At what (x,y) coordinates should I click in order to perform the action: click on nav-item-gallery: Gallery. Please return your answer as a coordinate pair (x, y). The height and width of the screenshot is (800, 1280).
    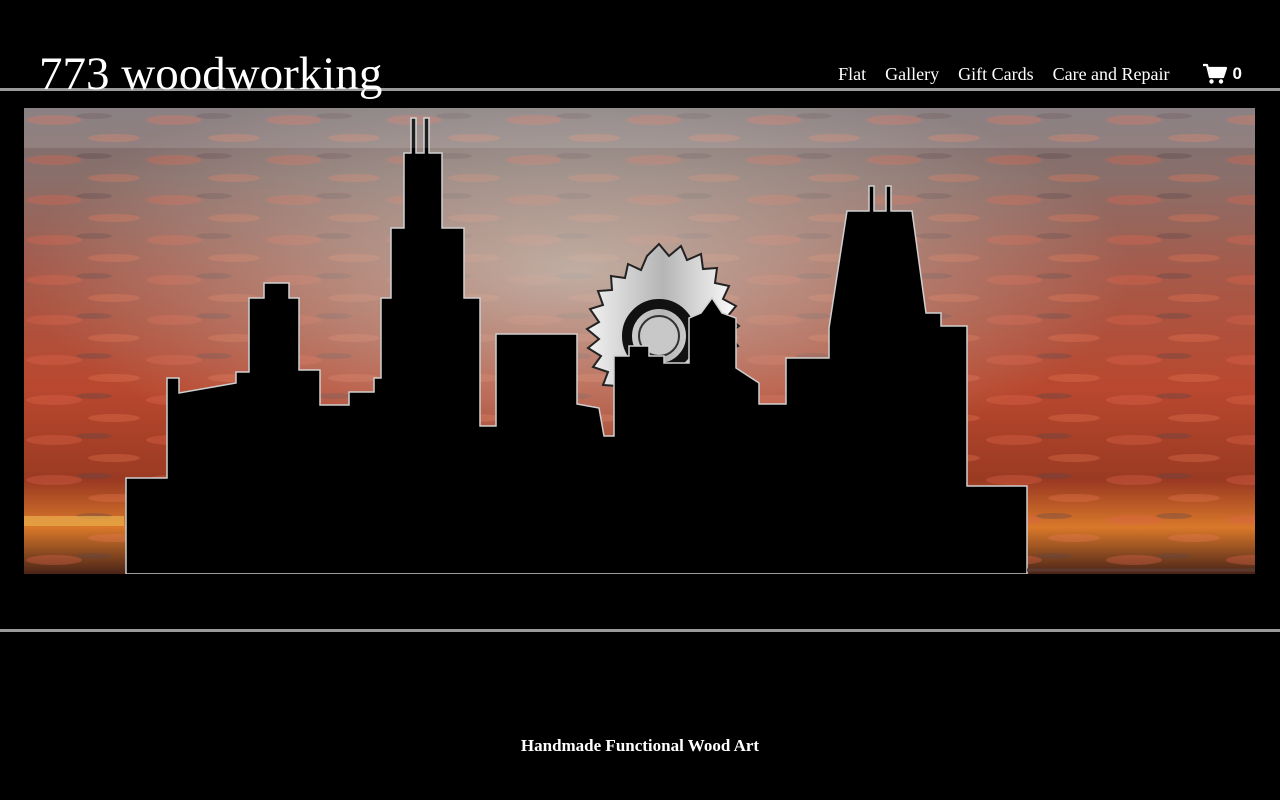
    Looking at the image, I should click on (912, 74).